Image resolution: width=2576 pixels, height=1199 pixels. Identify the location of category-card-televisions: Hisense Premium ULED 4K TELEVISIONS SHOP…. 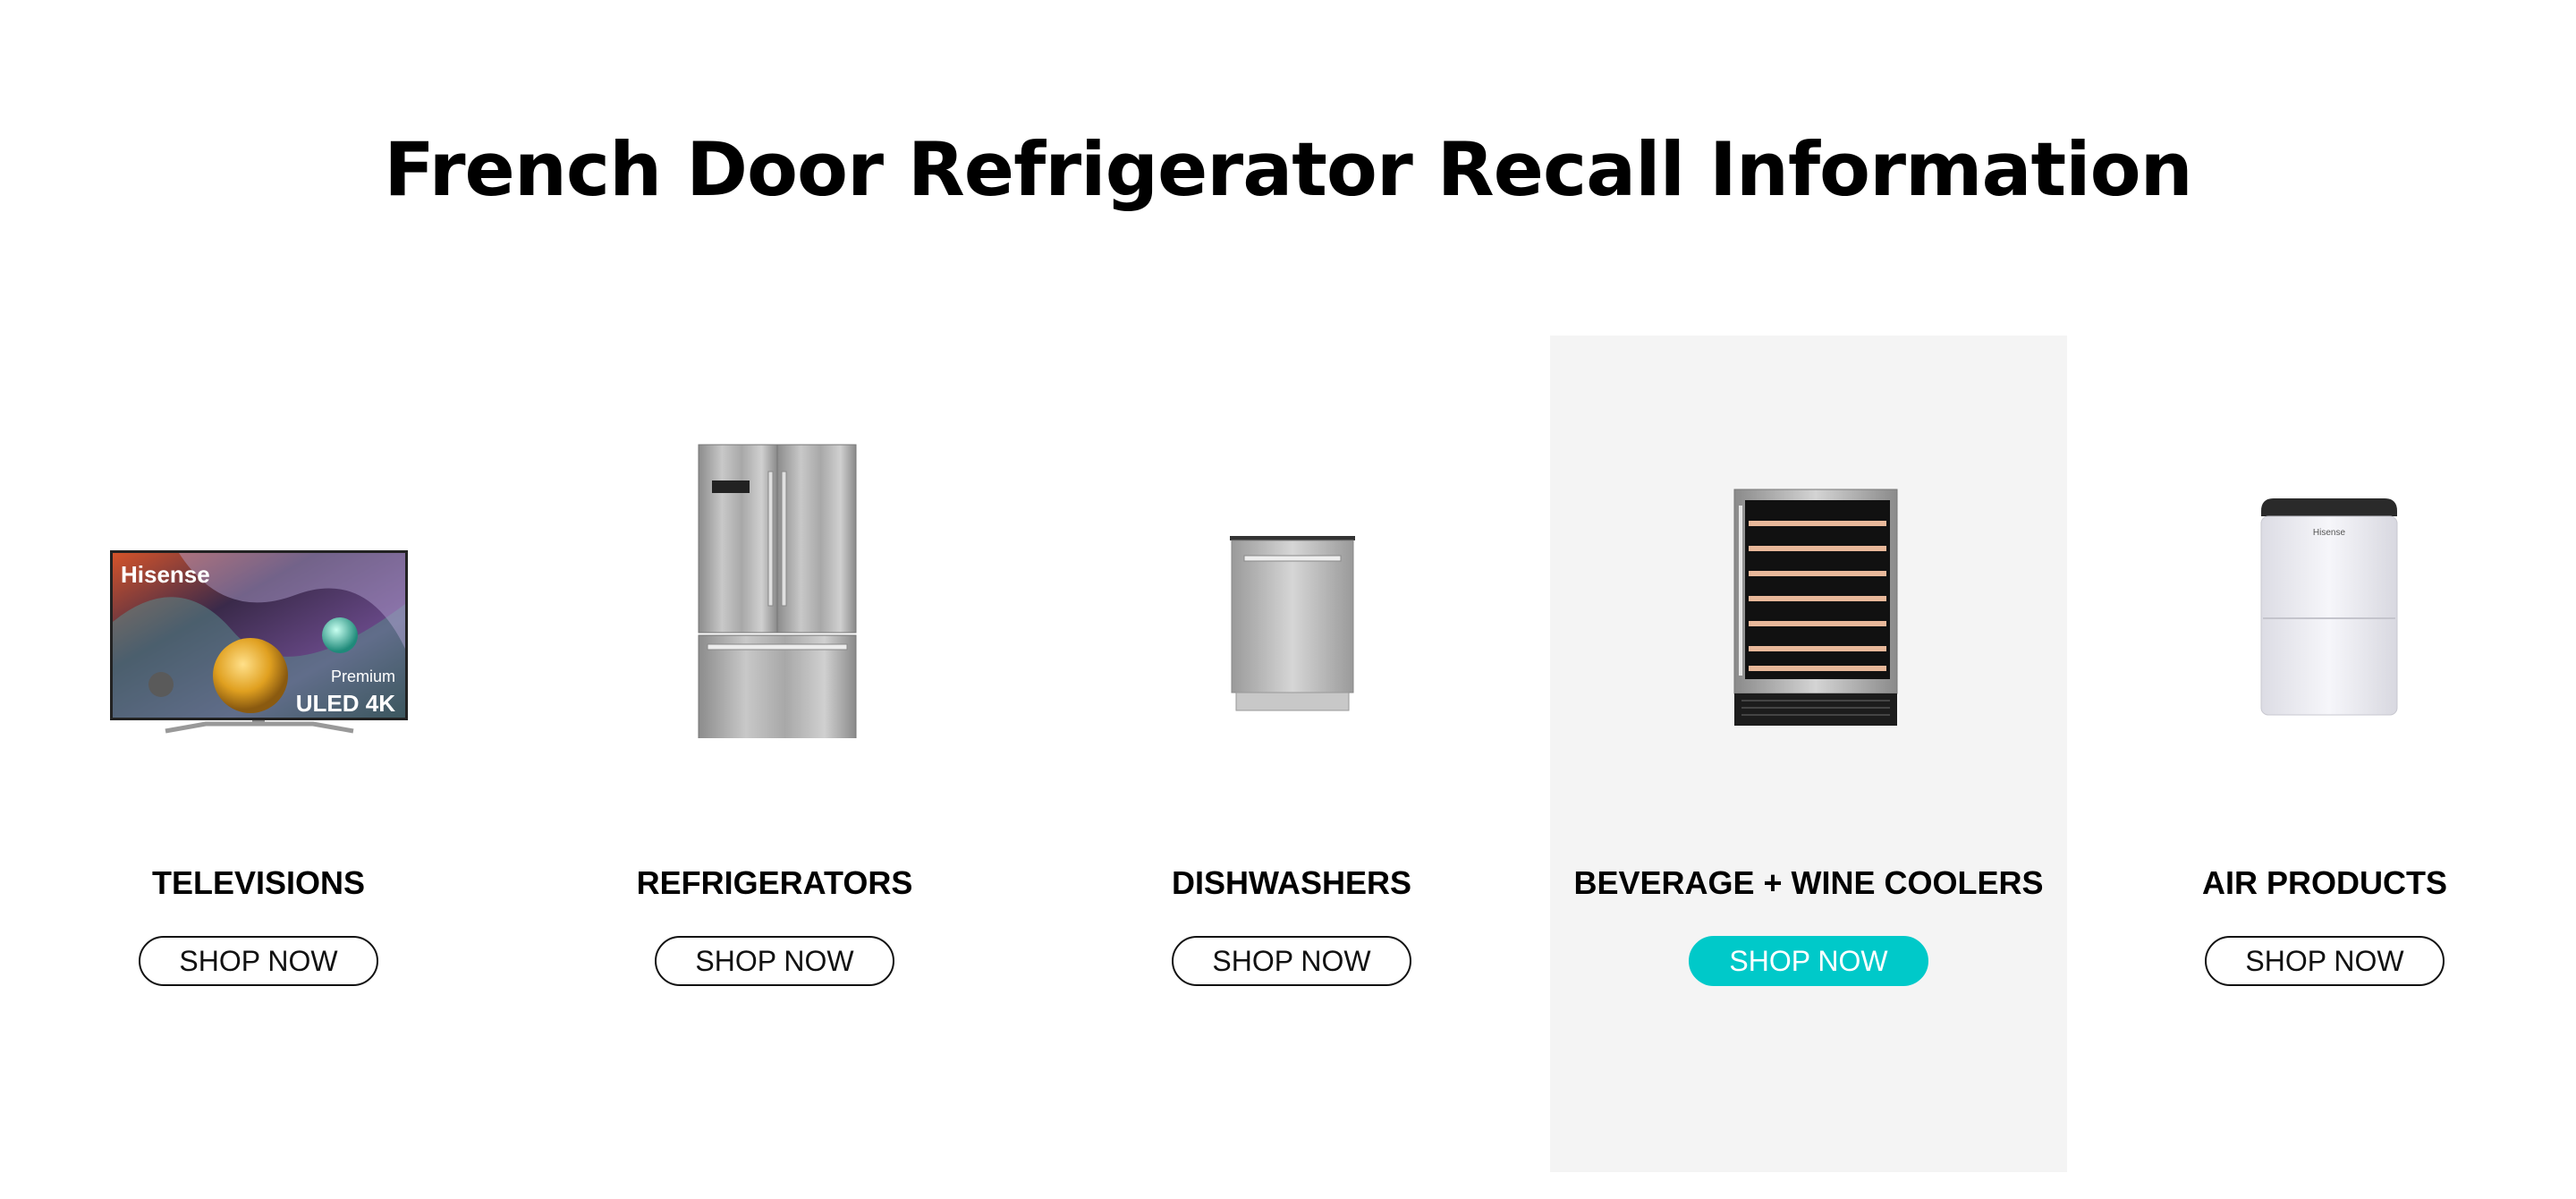
(258, 754).